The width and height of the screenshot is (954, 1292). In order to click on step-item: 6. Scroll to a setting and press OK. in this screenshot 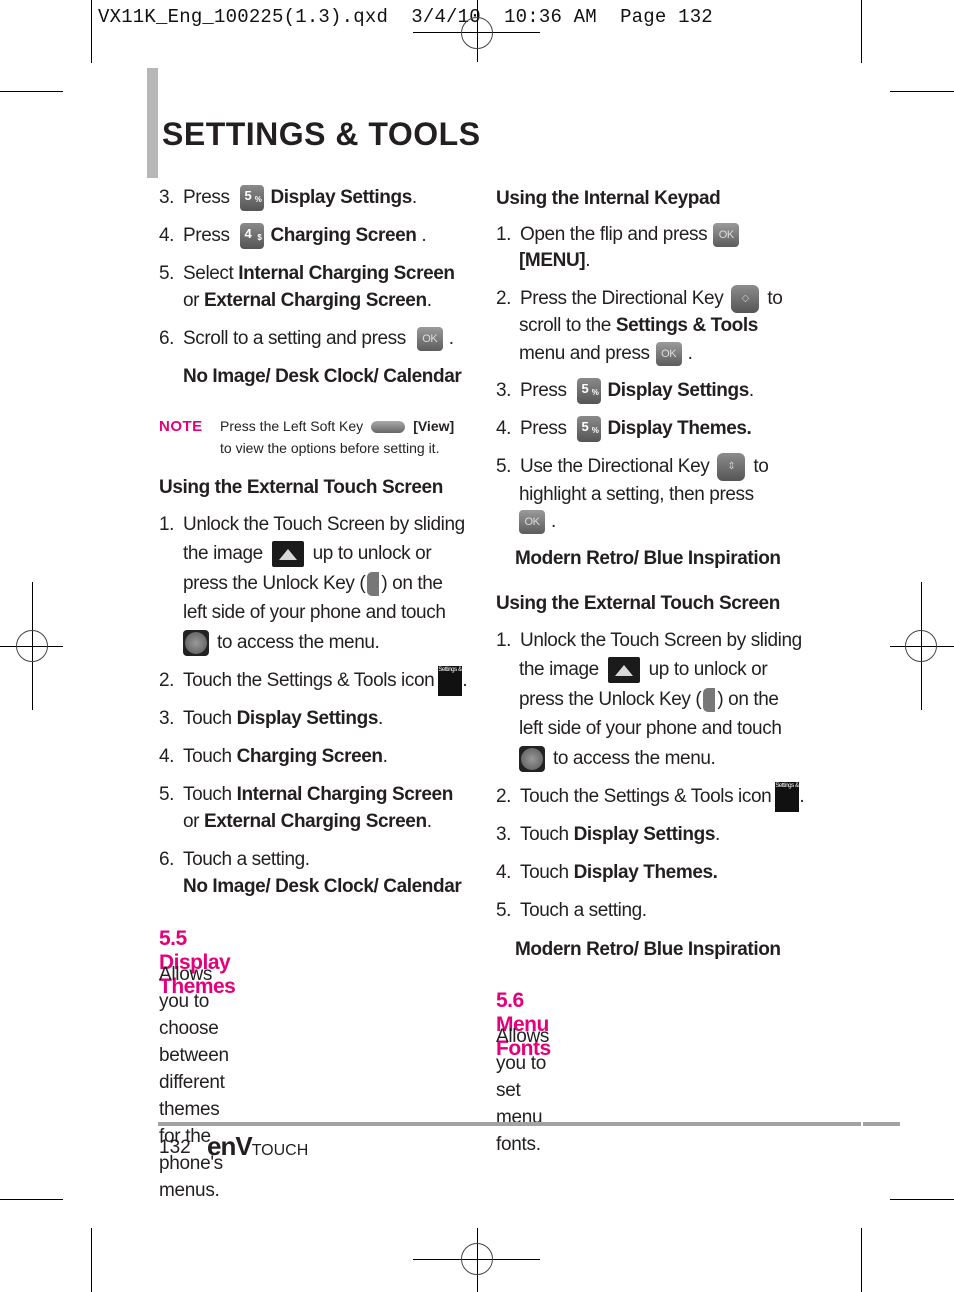, I will do `click(306, 338)`.